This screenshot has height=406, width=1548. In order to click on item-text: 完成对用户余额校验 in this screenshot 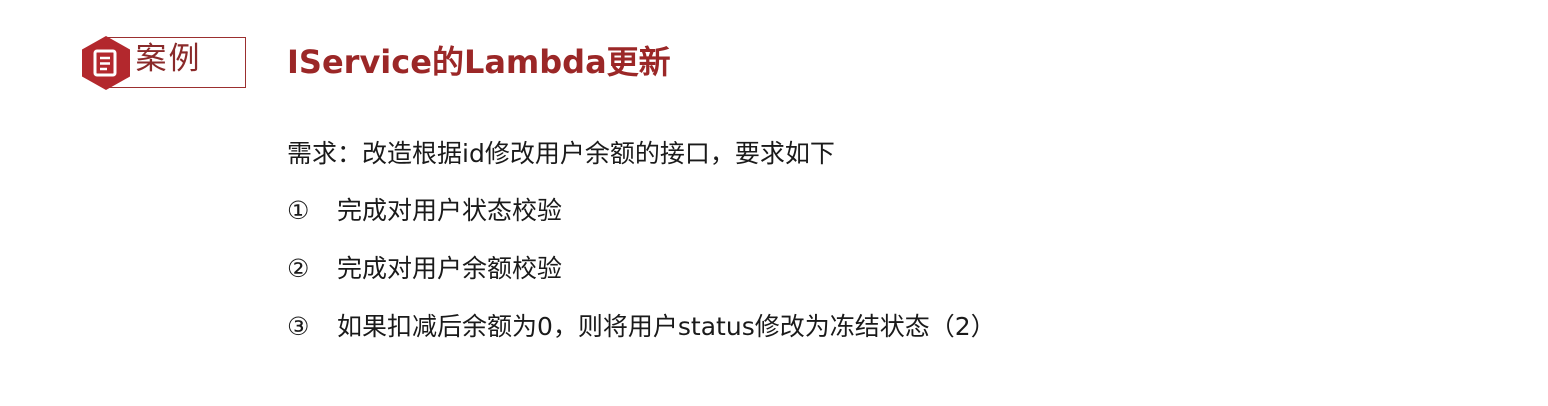, I will do `click(450, 268)`.